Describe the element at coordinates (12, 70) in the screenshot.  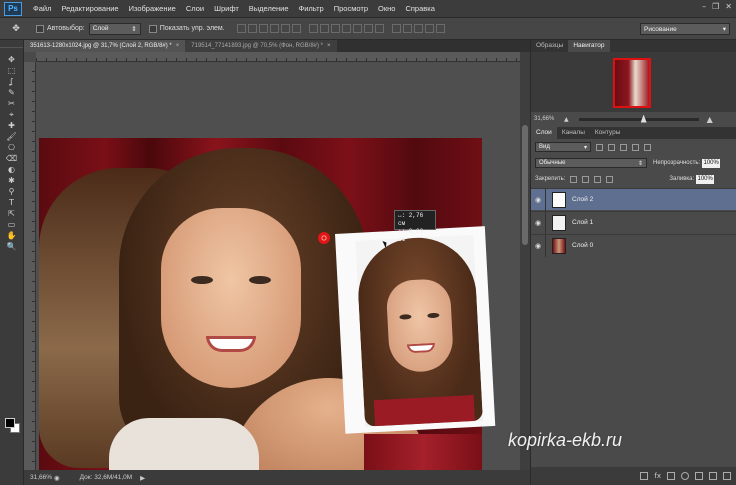
I see `marquee-tool-icon: ⬚` at that location.